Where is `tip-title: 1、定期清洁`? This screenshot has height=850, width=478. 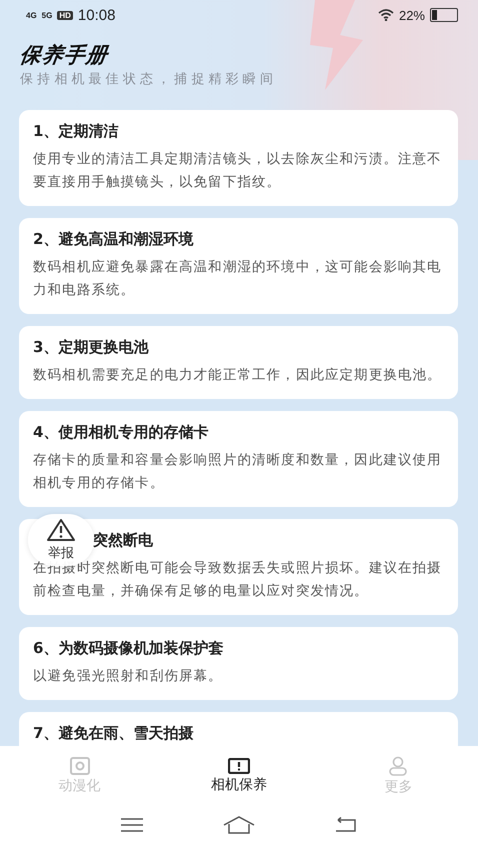
tip-title: 1、定期清洁 is located at coordinates (75, 131).